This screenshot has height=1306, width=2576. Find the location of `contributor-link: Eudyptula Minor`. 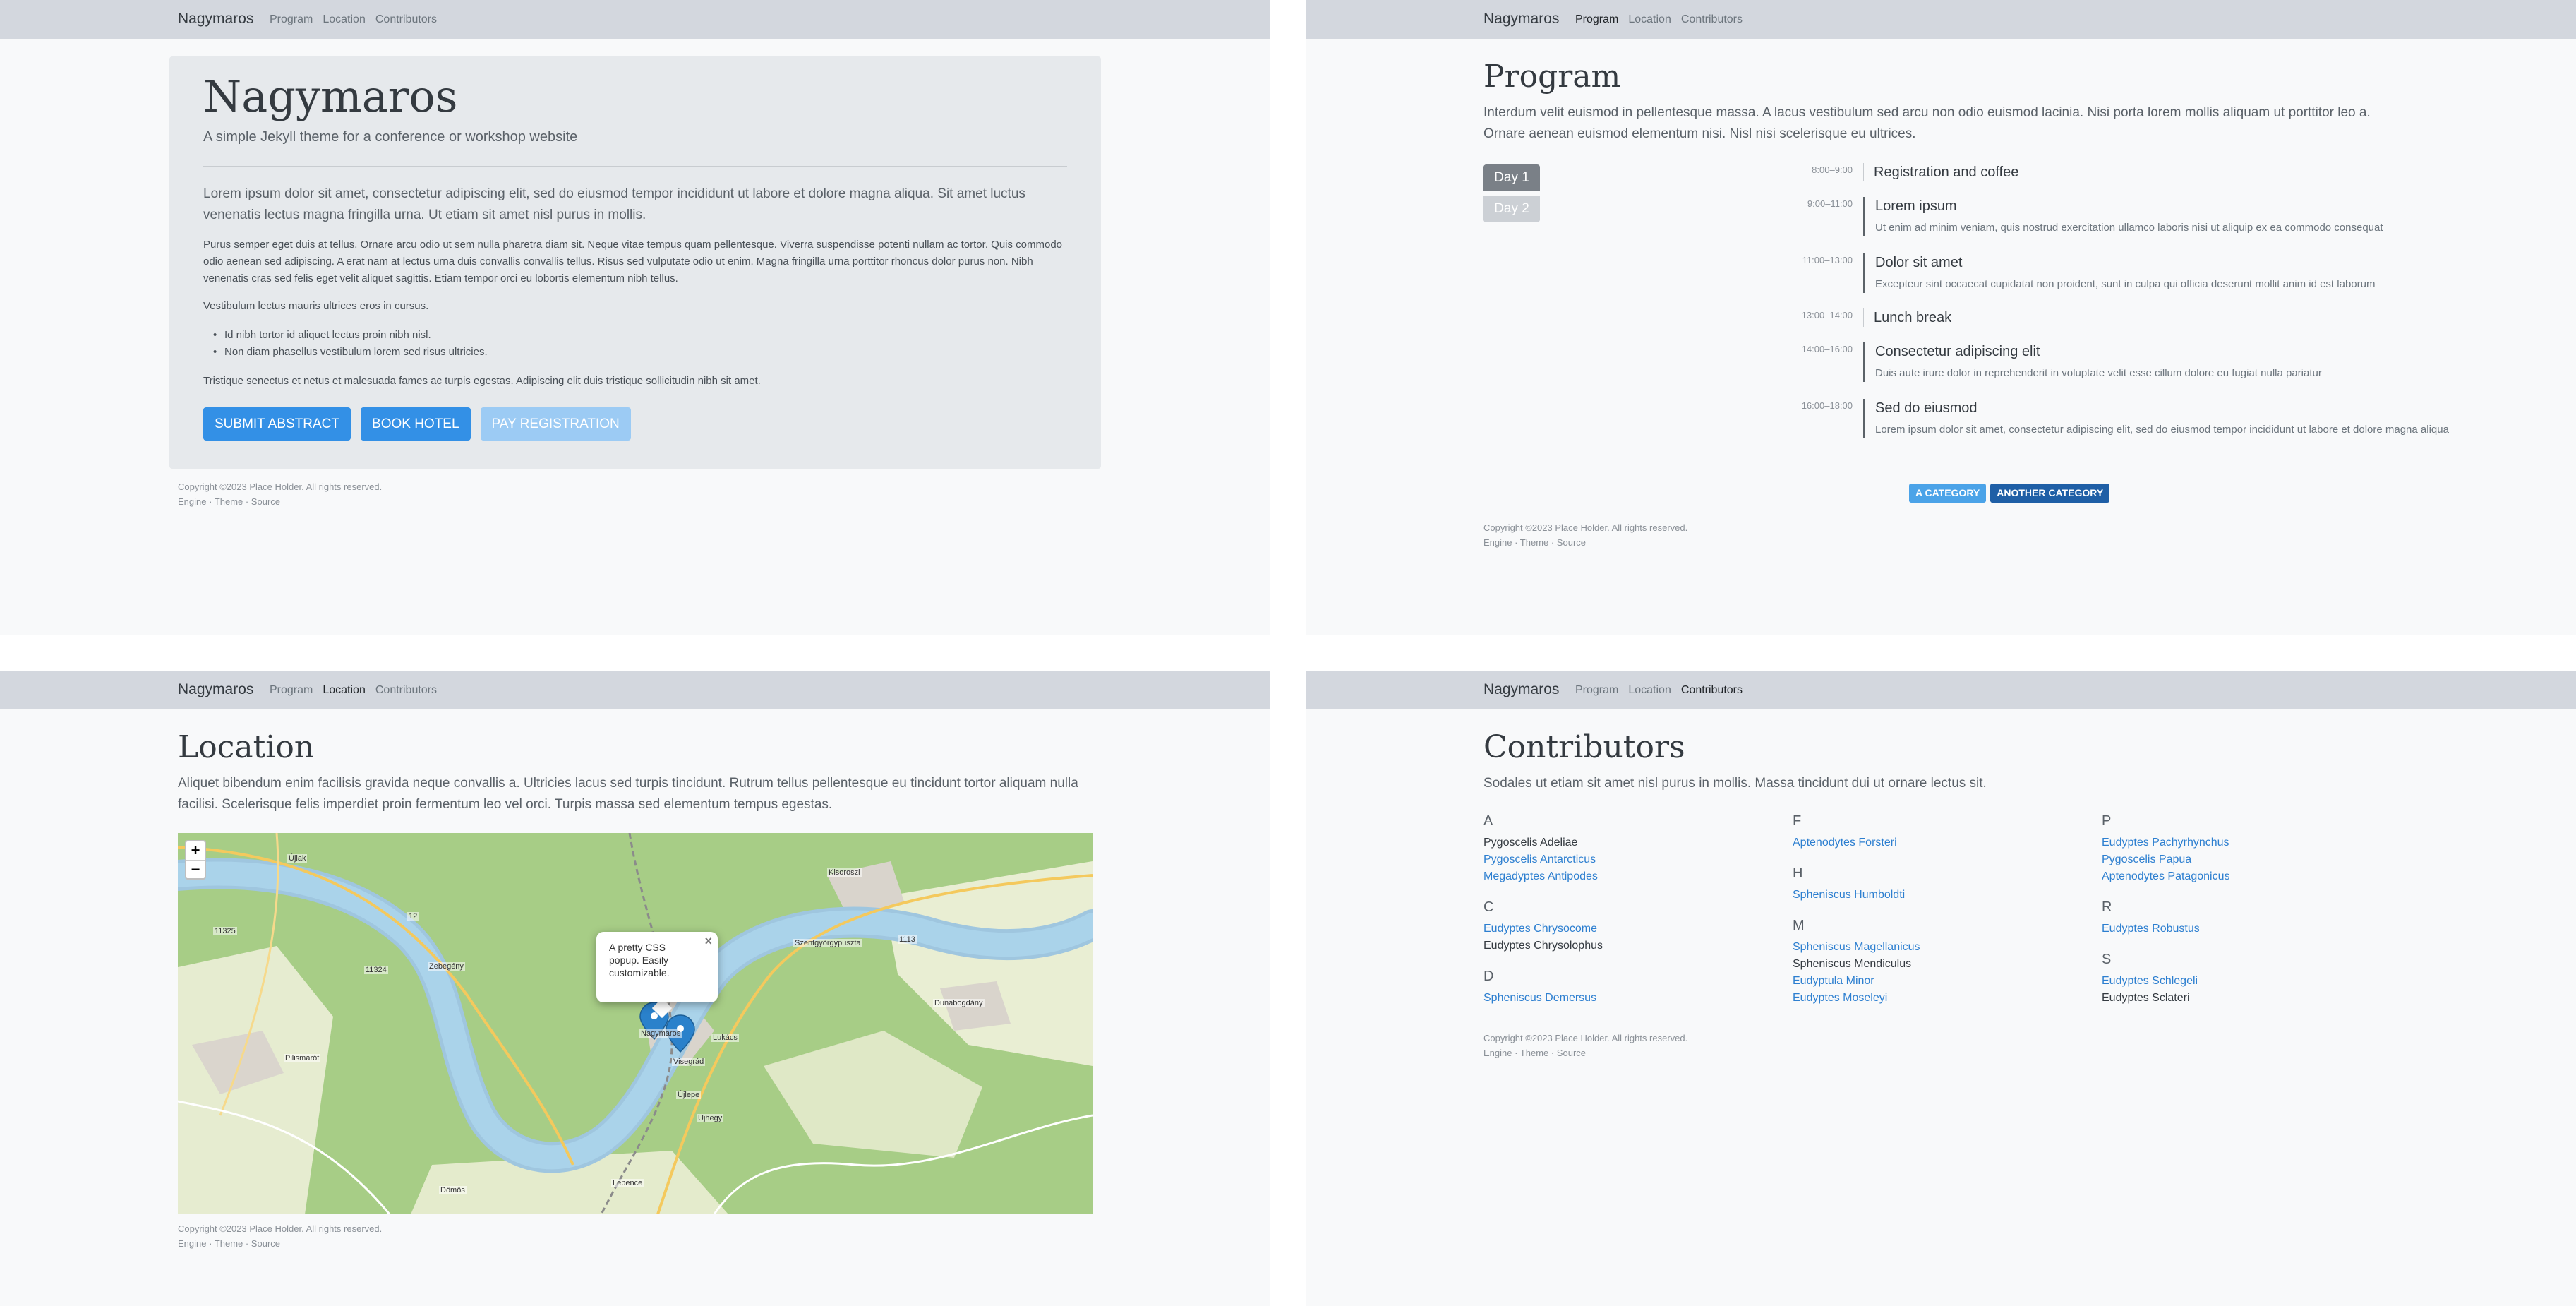

contributor-link: Eudyptula Minor is located at coordinates (1941, 981).